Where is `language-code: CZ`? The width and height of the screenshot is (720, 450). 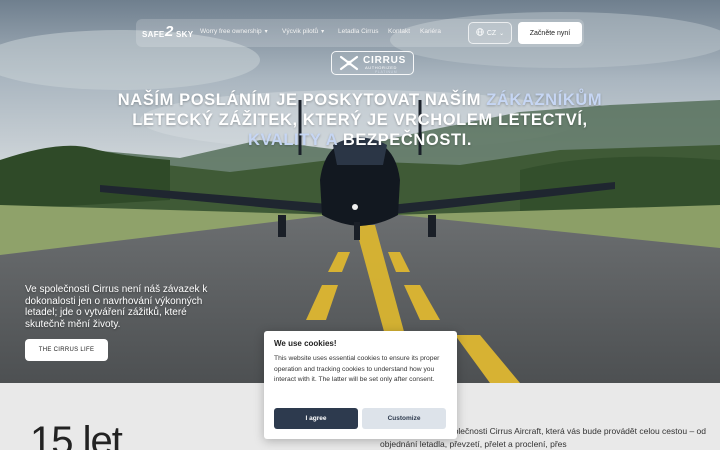
language-code: CZ is located at coordinates (491, 33).